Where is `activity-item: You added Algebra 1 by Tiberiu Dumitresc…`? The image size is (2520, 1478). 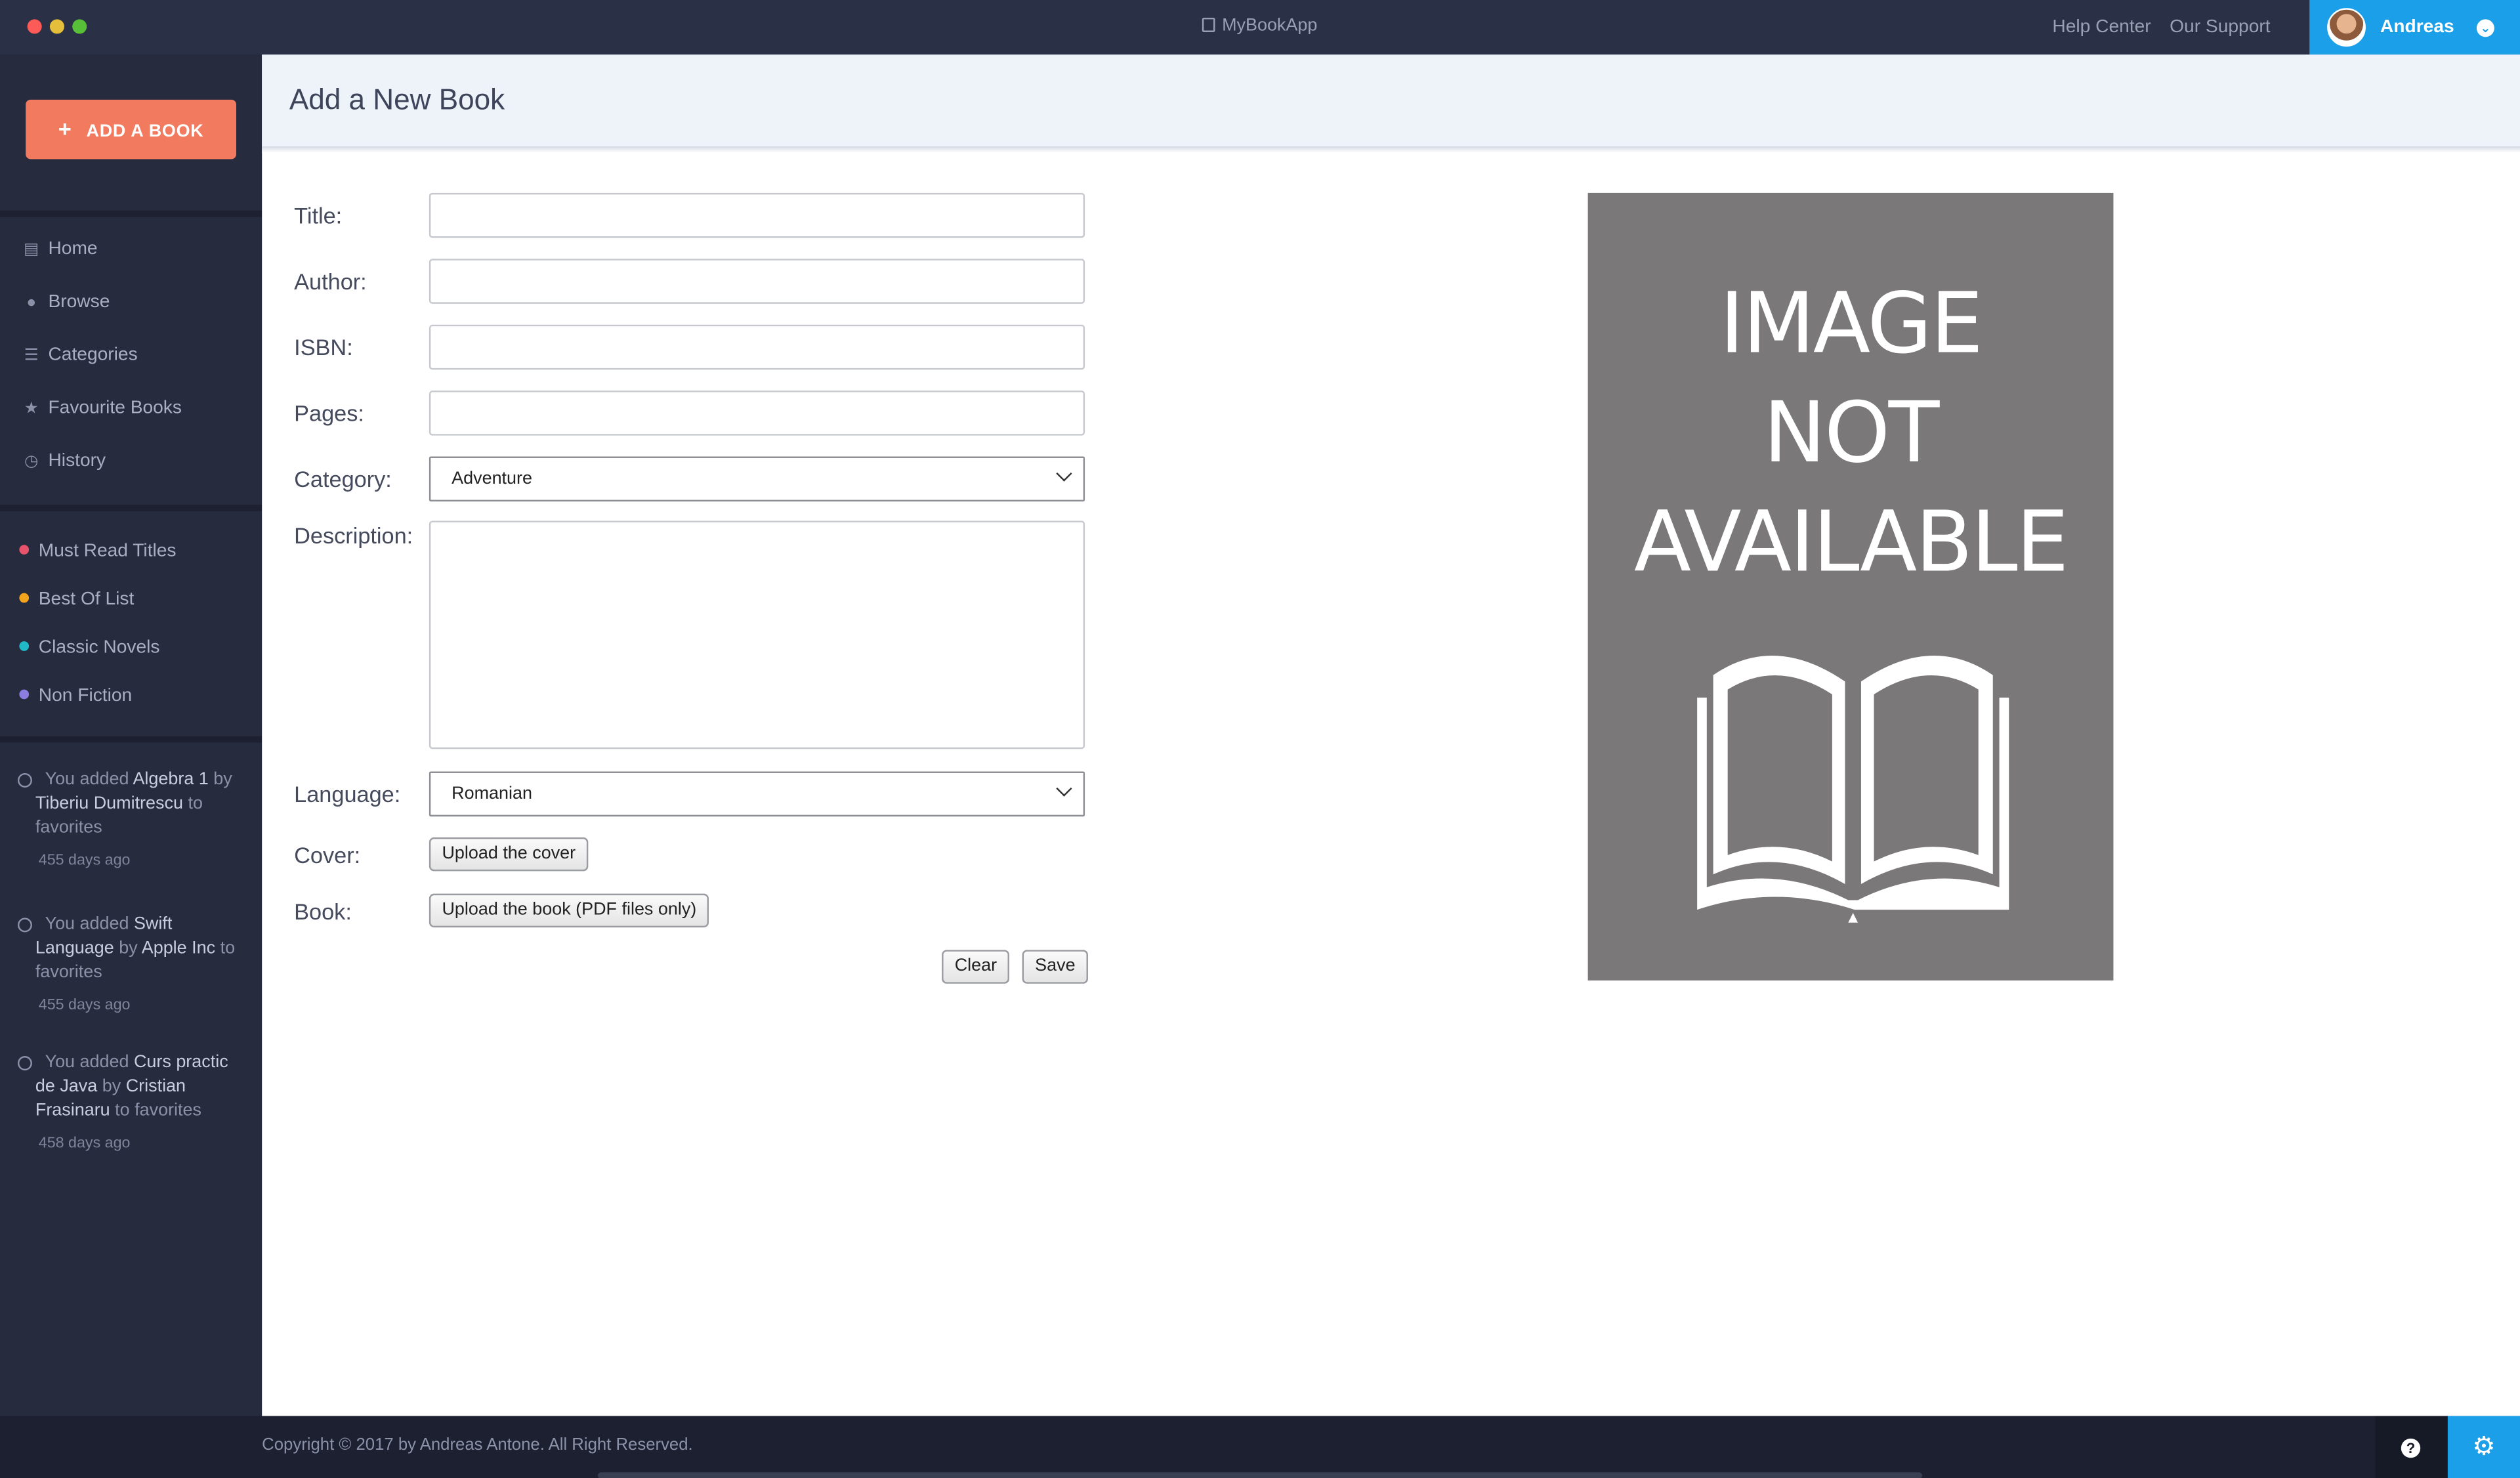 activity-item: You added Algebra 1 by Tiberiu Dumitresc… is located at coordinates (132, 821).